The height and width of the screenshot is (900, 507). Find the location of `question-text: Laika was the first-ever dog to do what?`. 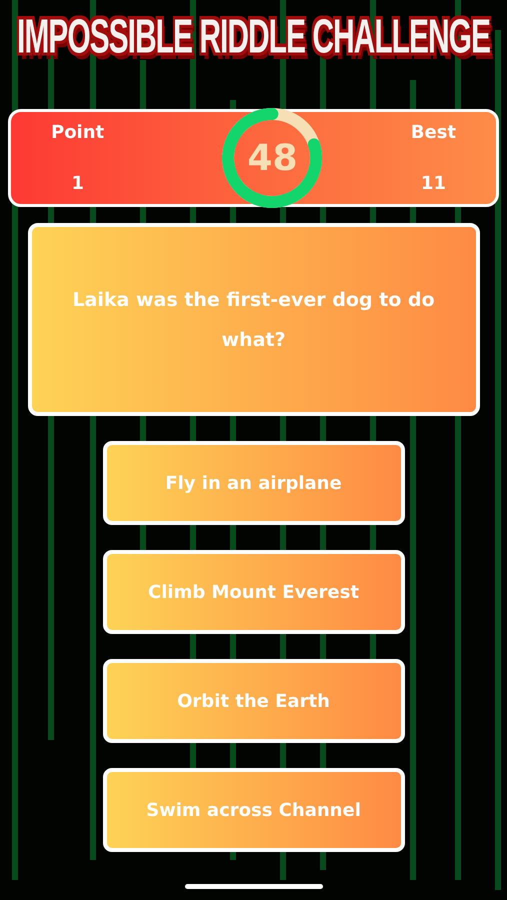

question-text: Laika was the first-ever dog to do what? is located at coordinates (253, 320).